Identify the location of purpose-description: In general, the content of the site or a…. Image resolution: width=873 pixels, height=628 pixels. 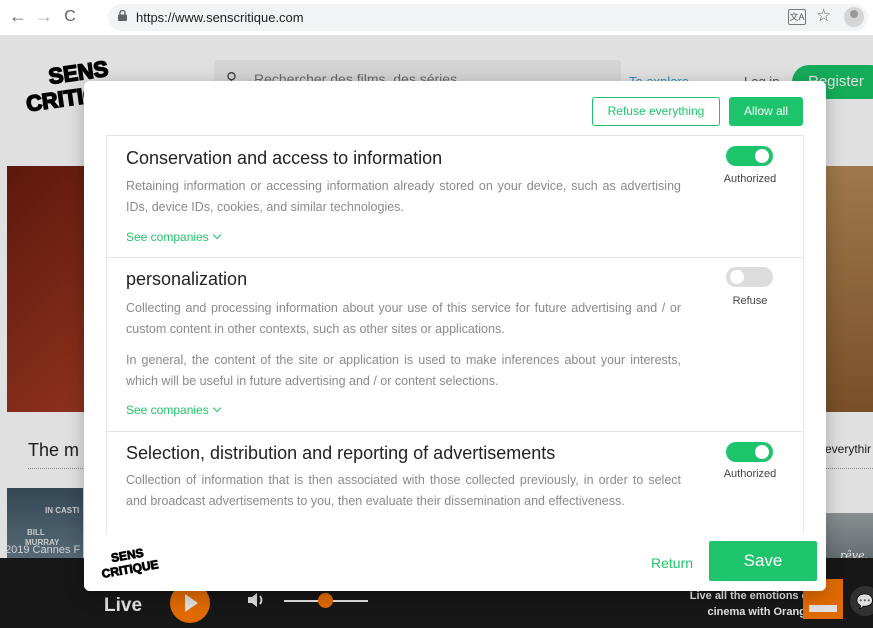
(403, 370).